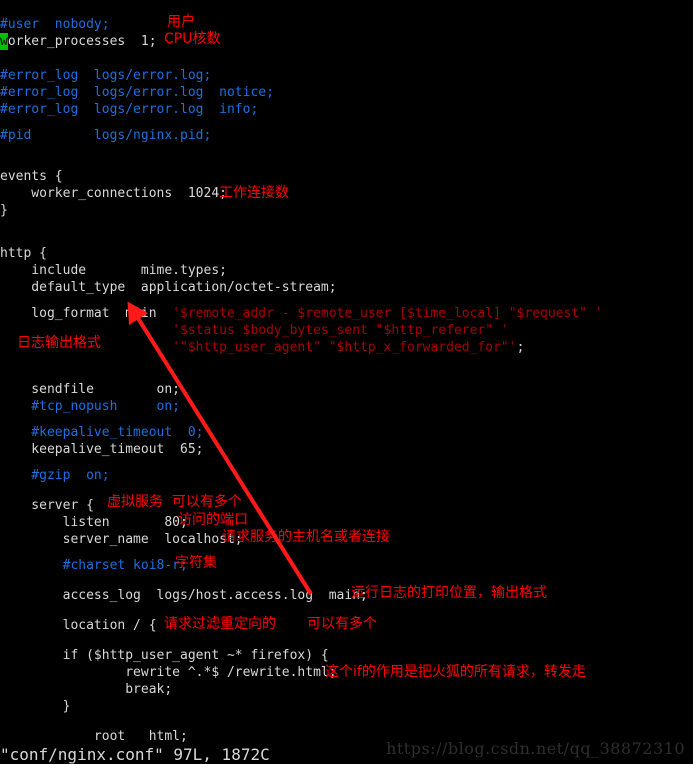 The image size is (693, 764). What do you see at coordinates (535, 748) in the screenshot?
I see `watermark-url: https://blog.csdn.net/qq_38872310` at bounding box center [535, 748].